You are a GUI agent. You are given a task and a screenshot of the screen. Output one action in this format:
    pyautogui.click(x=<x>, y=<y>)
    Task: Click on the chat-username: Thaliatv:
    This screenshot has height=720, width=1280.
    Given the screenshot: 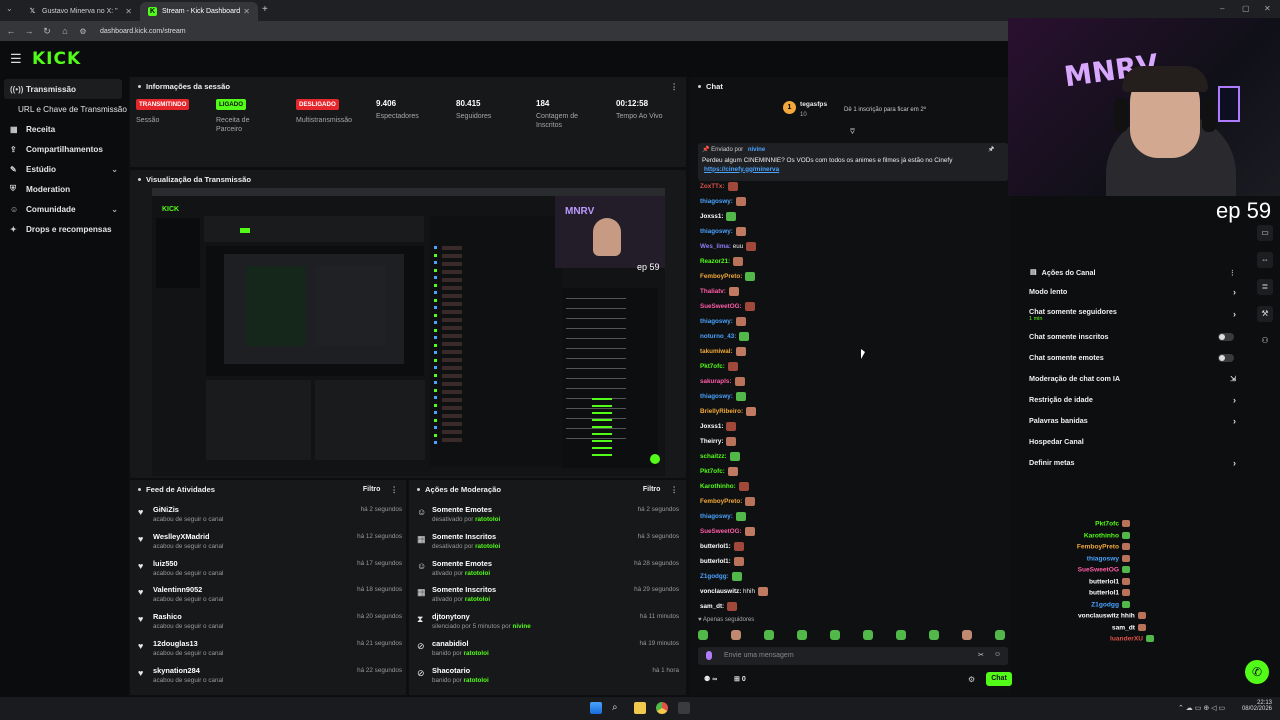 What is the action you would take?
    pyautogui.click(x=713, y=291)
    